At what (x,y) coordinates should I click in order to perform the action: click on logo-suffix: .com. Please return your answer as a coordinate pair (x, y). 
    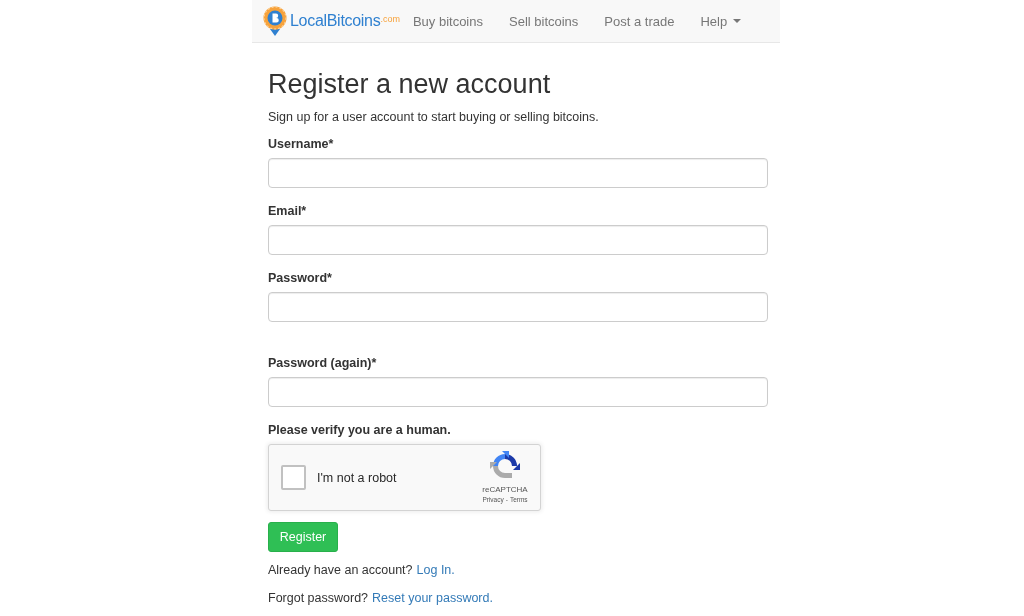
    Looking at the image, I should click on (390, 18).